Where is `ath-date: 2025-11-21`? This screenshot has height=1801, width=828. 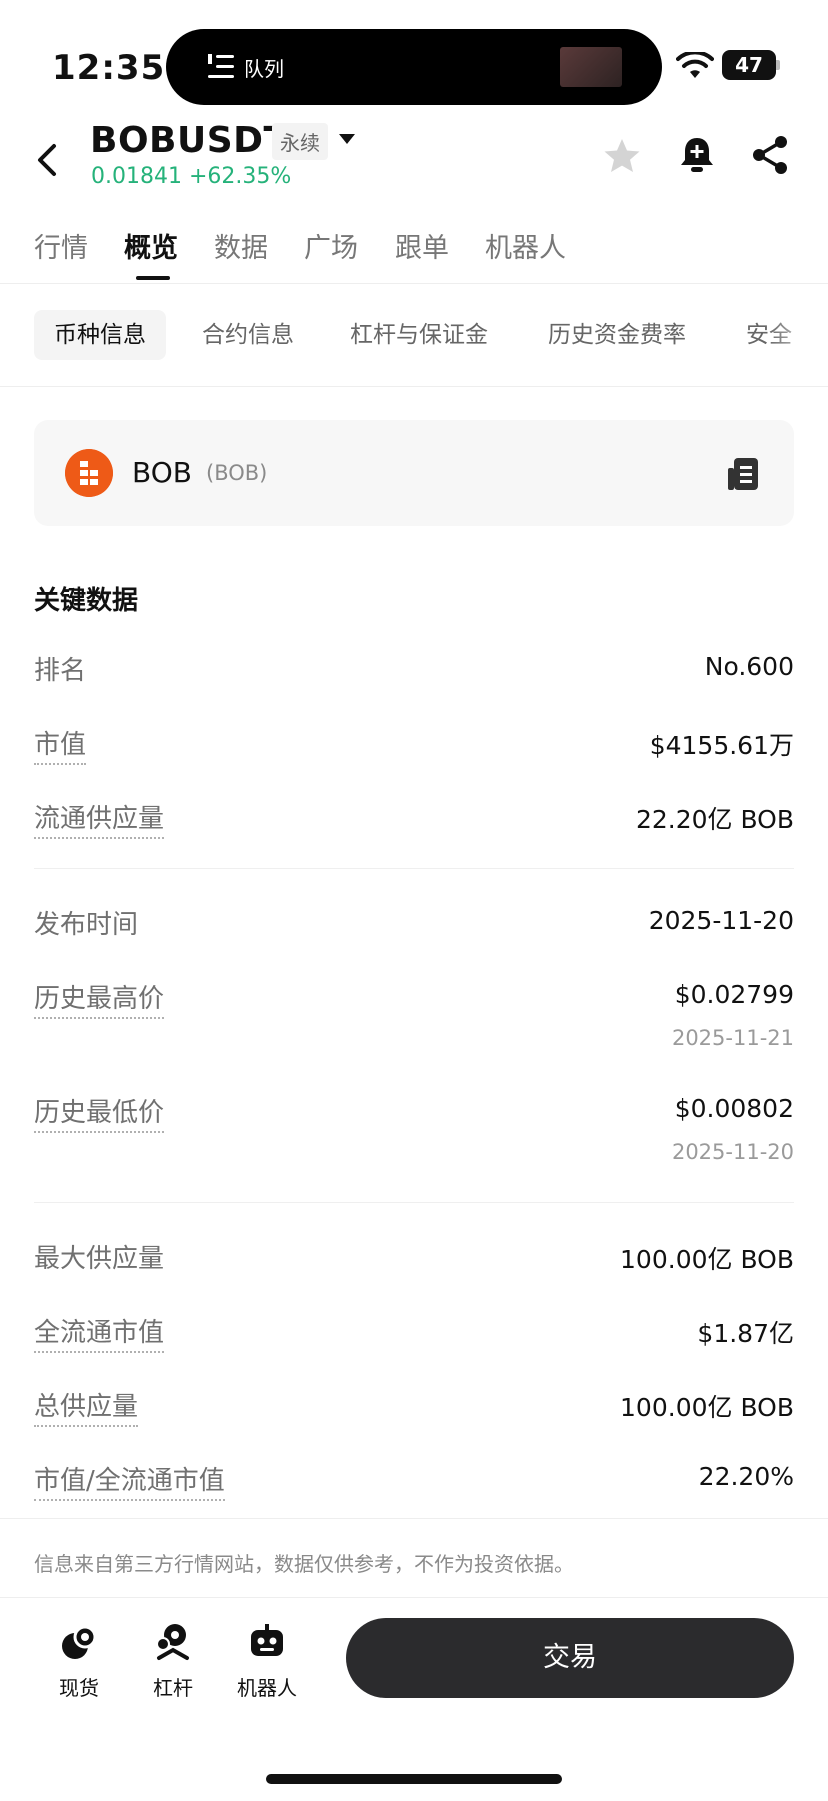
ath-date: 2025-11-21 is located at coordinates (732, 1038).